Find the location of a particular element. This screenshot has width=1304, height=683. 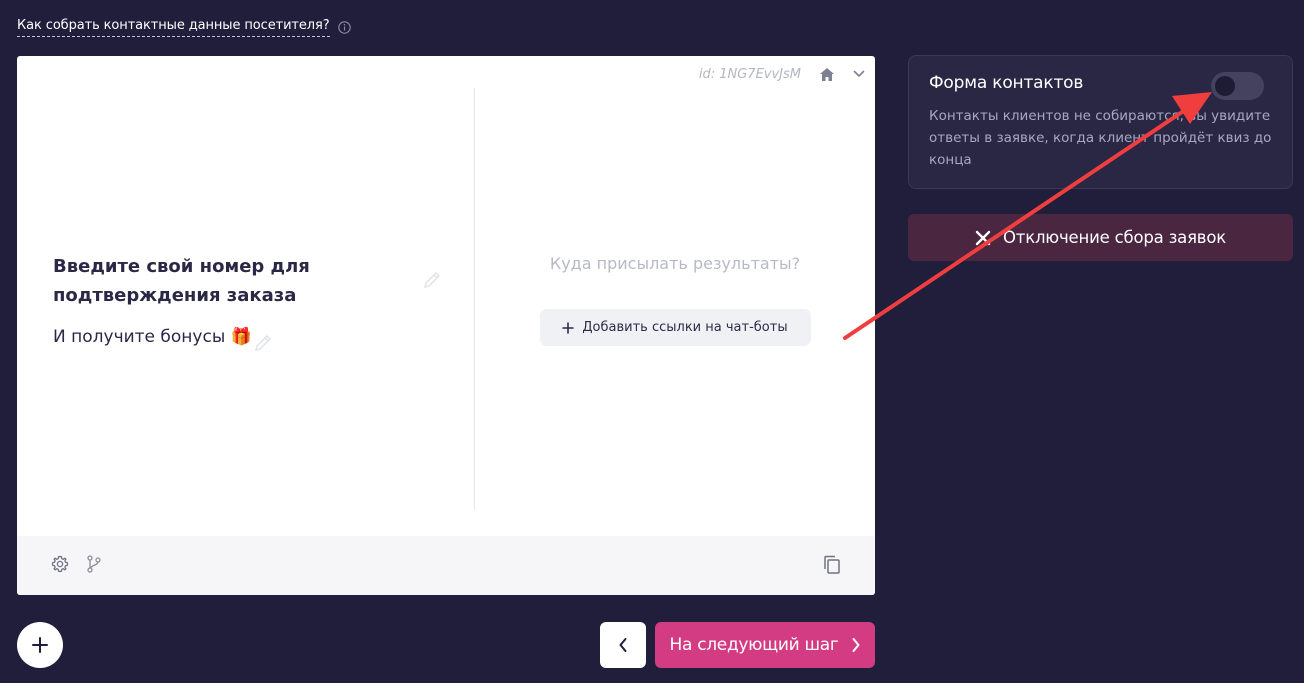

toggle-knob is located at coordinates (1225, 86).